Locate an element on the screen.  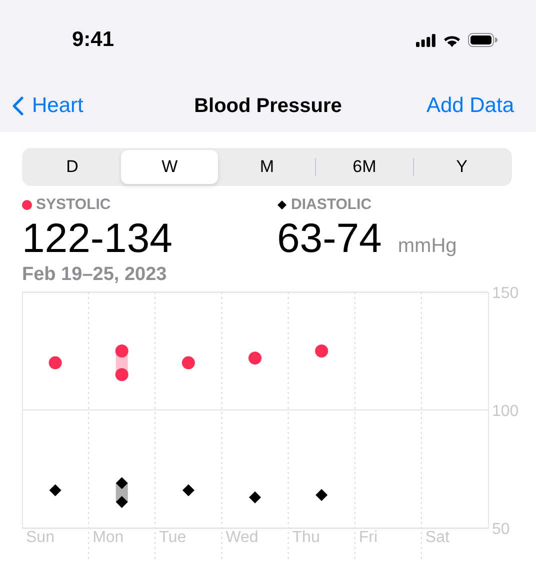
axis-label: Sun is located at coordinates (40, 537).